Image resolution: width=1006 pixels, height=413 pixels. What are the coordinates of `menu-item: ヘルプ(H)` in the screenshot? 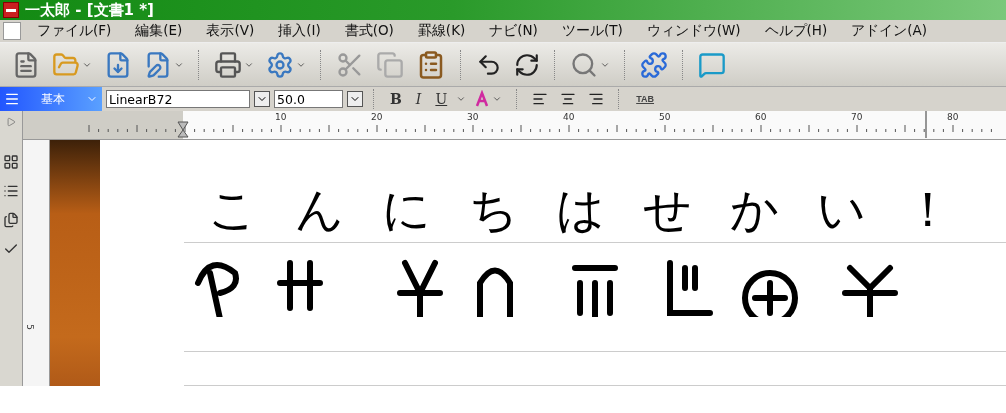 It's located at (796, 31).